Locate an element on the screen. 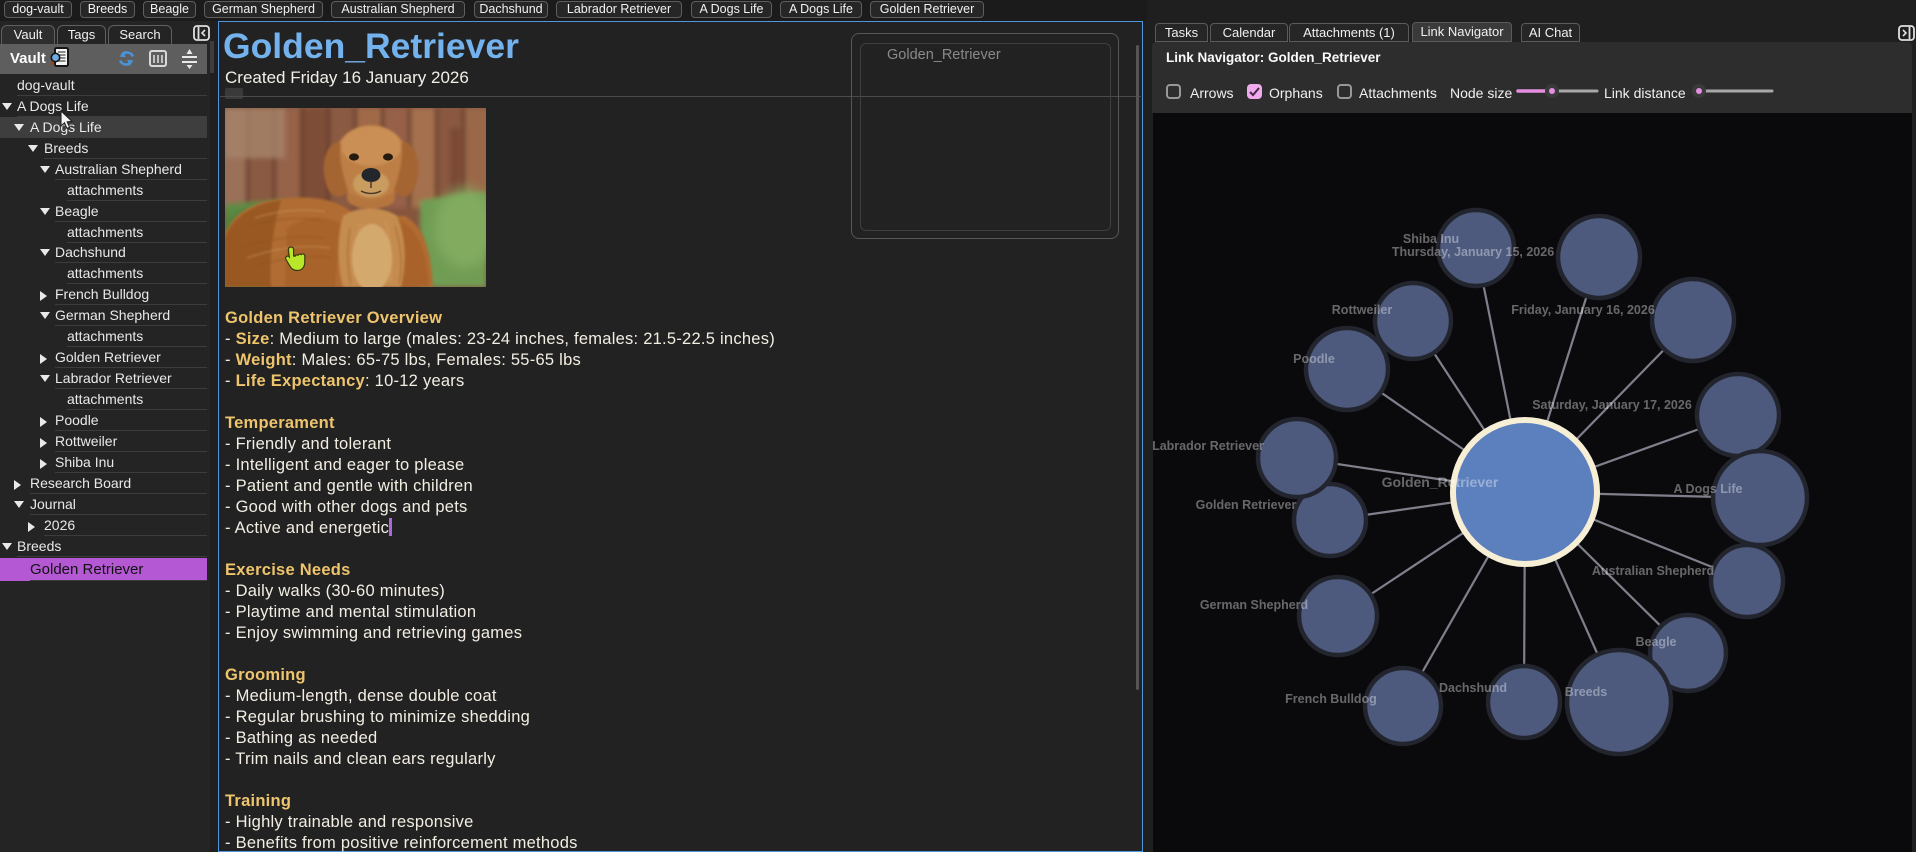  svg-text: Poodle is located at coordinates (1314, 359).